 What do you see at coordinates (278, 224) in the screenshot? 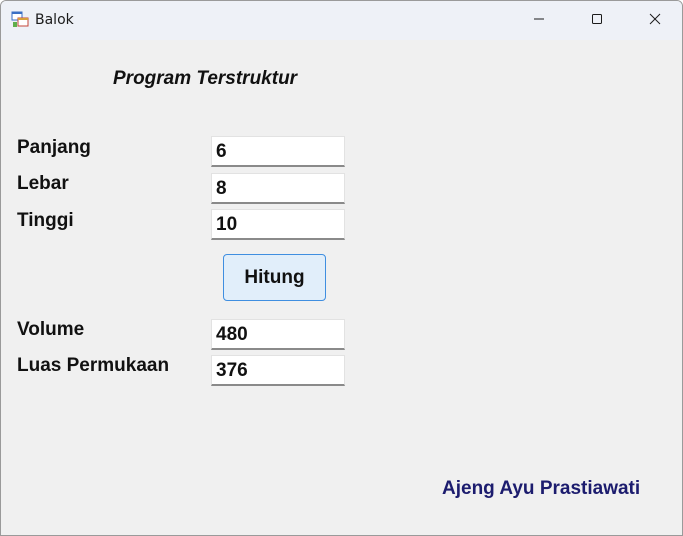
I see `tinggi-input` at bounding box center [278, 224].